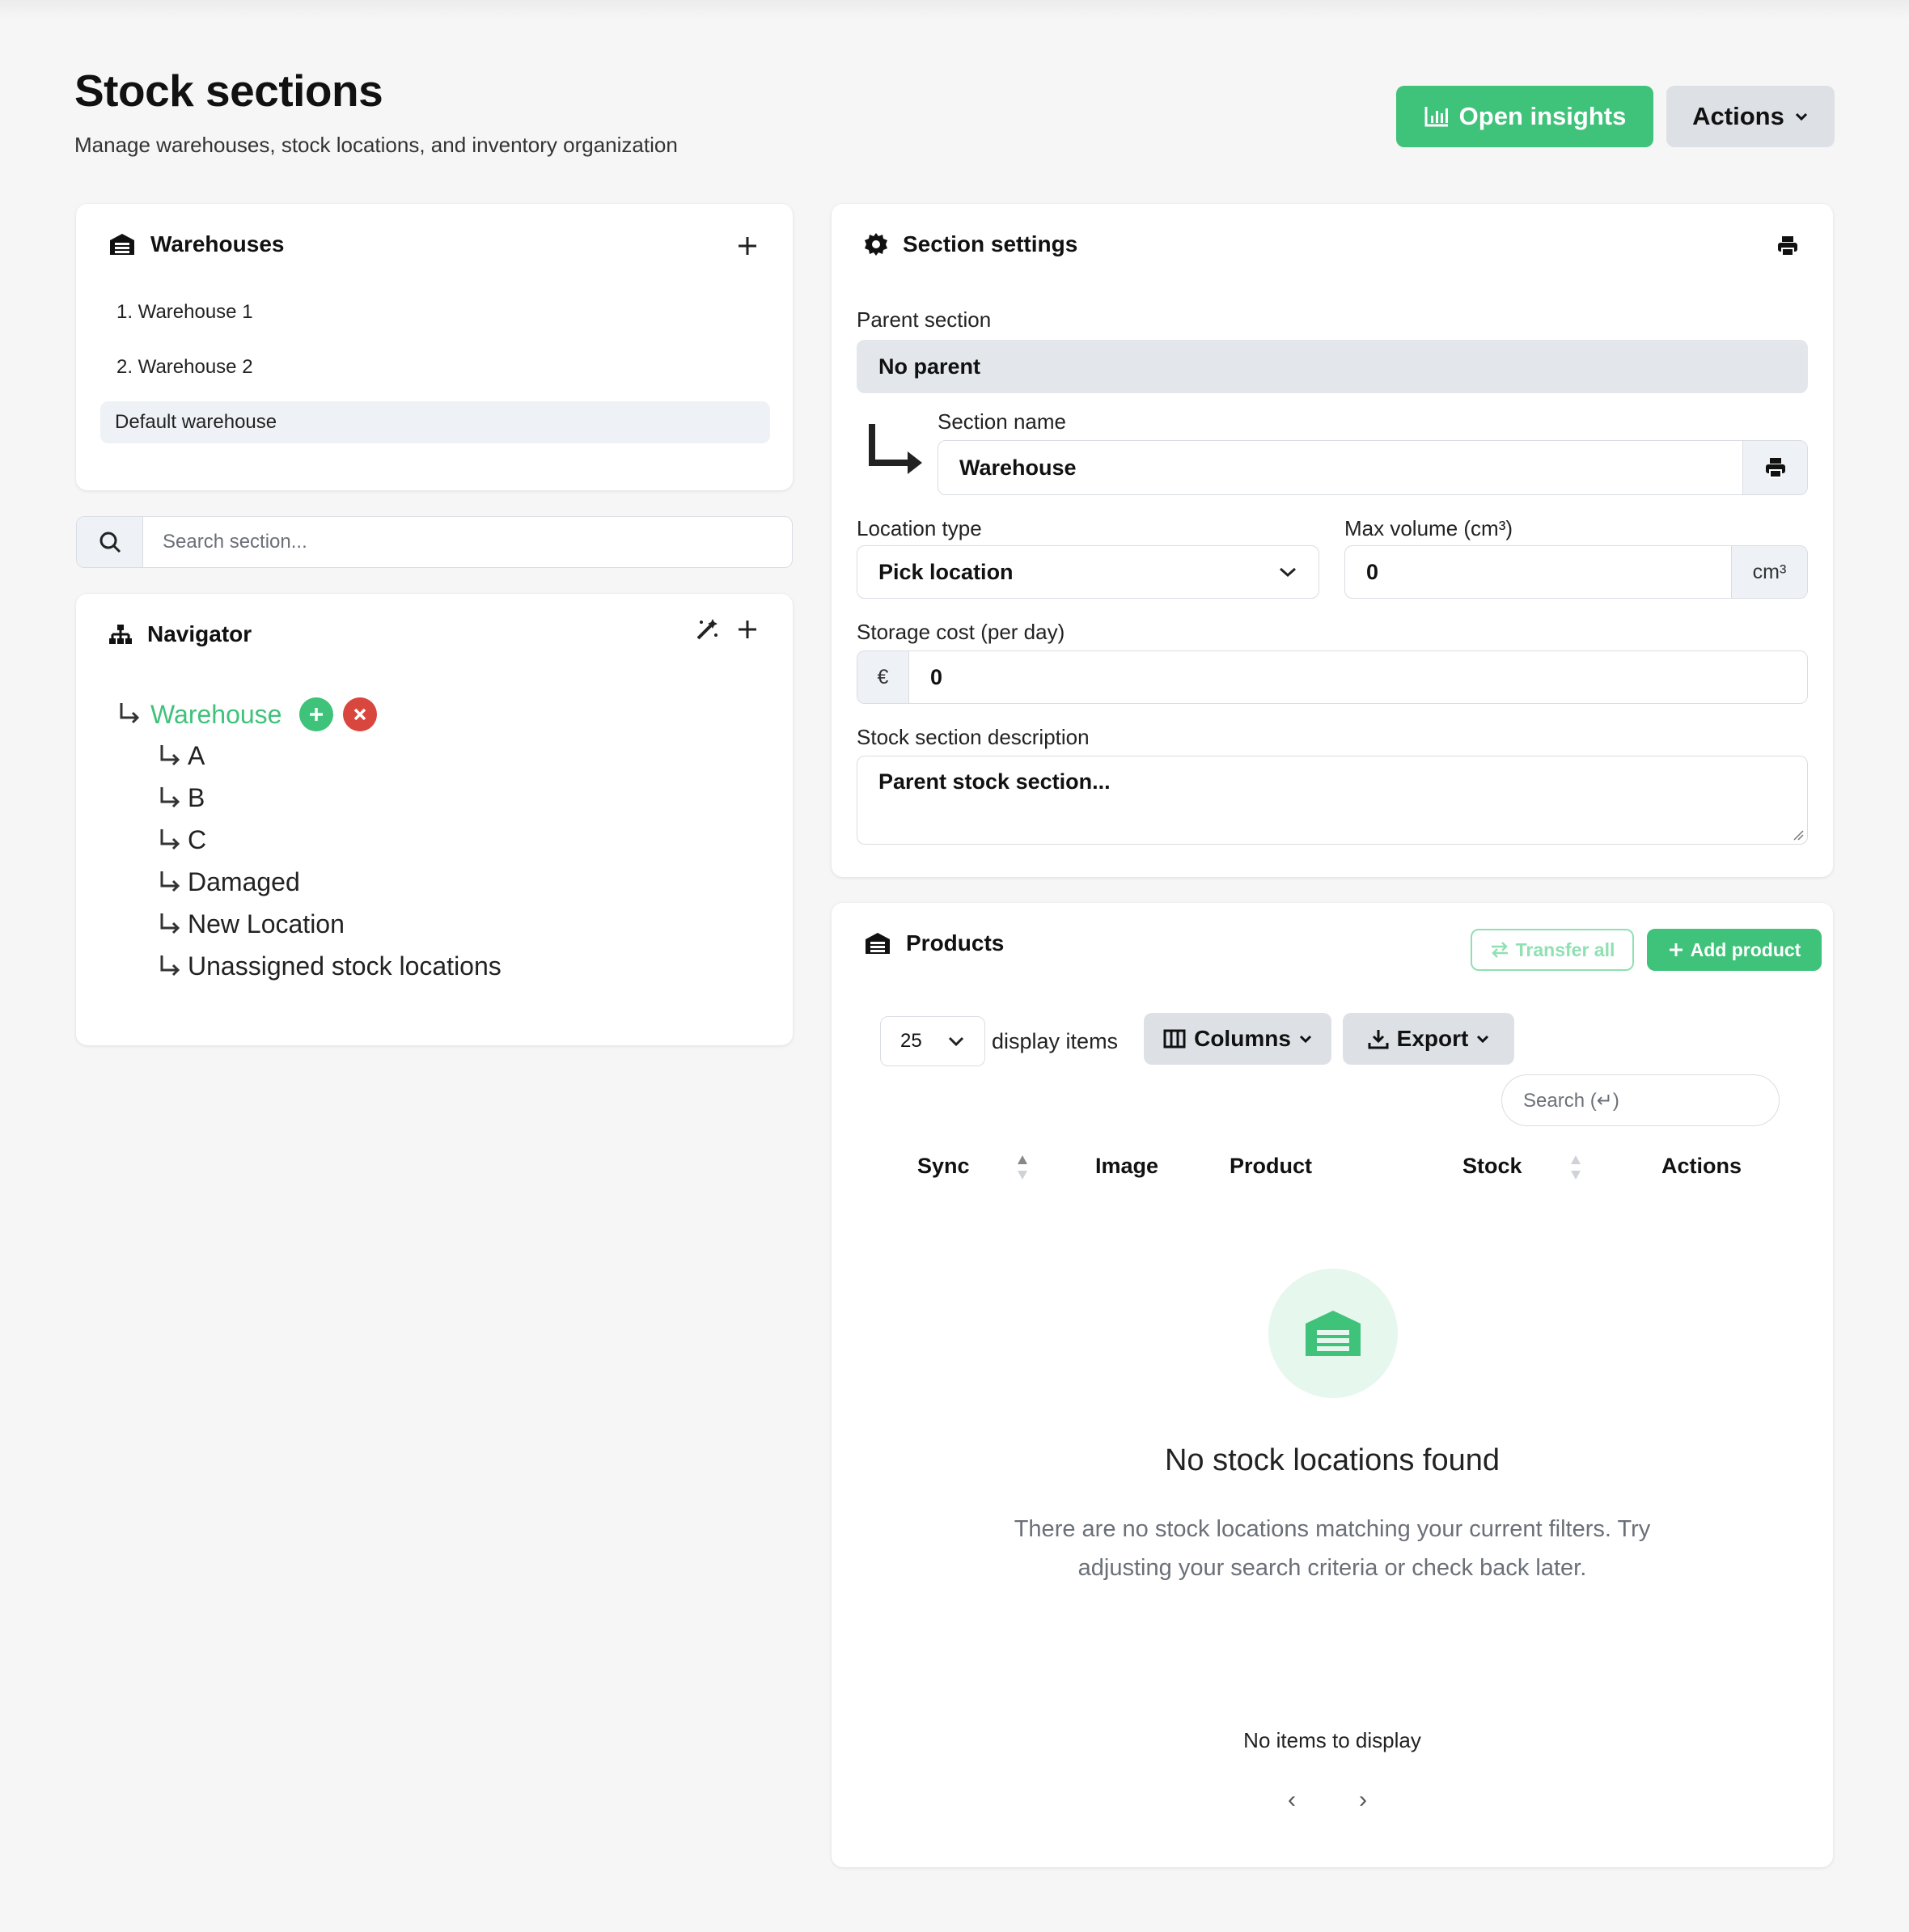 This screenshot has height=1932, width=1909. I want to click on column-header-product: Product, so click(1271, 1166).